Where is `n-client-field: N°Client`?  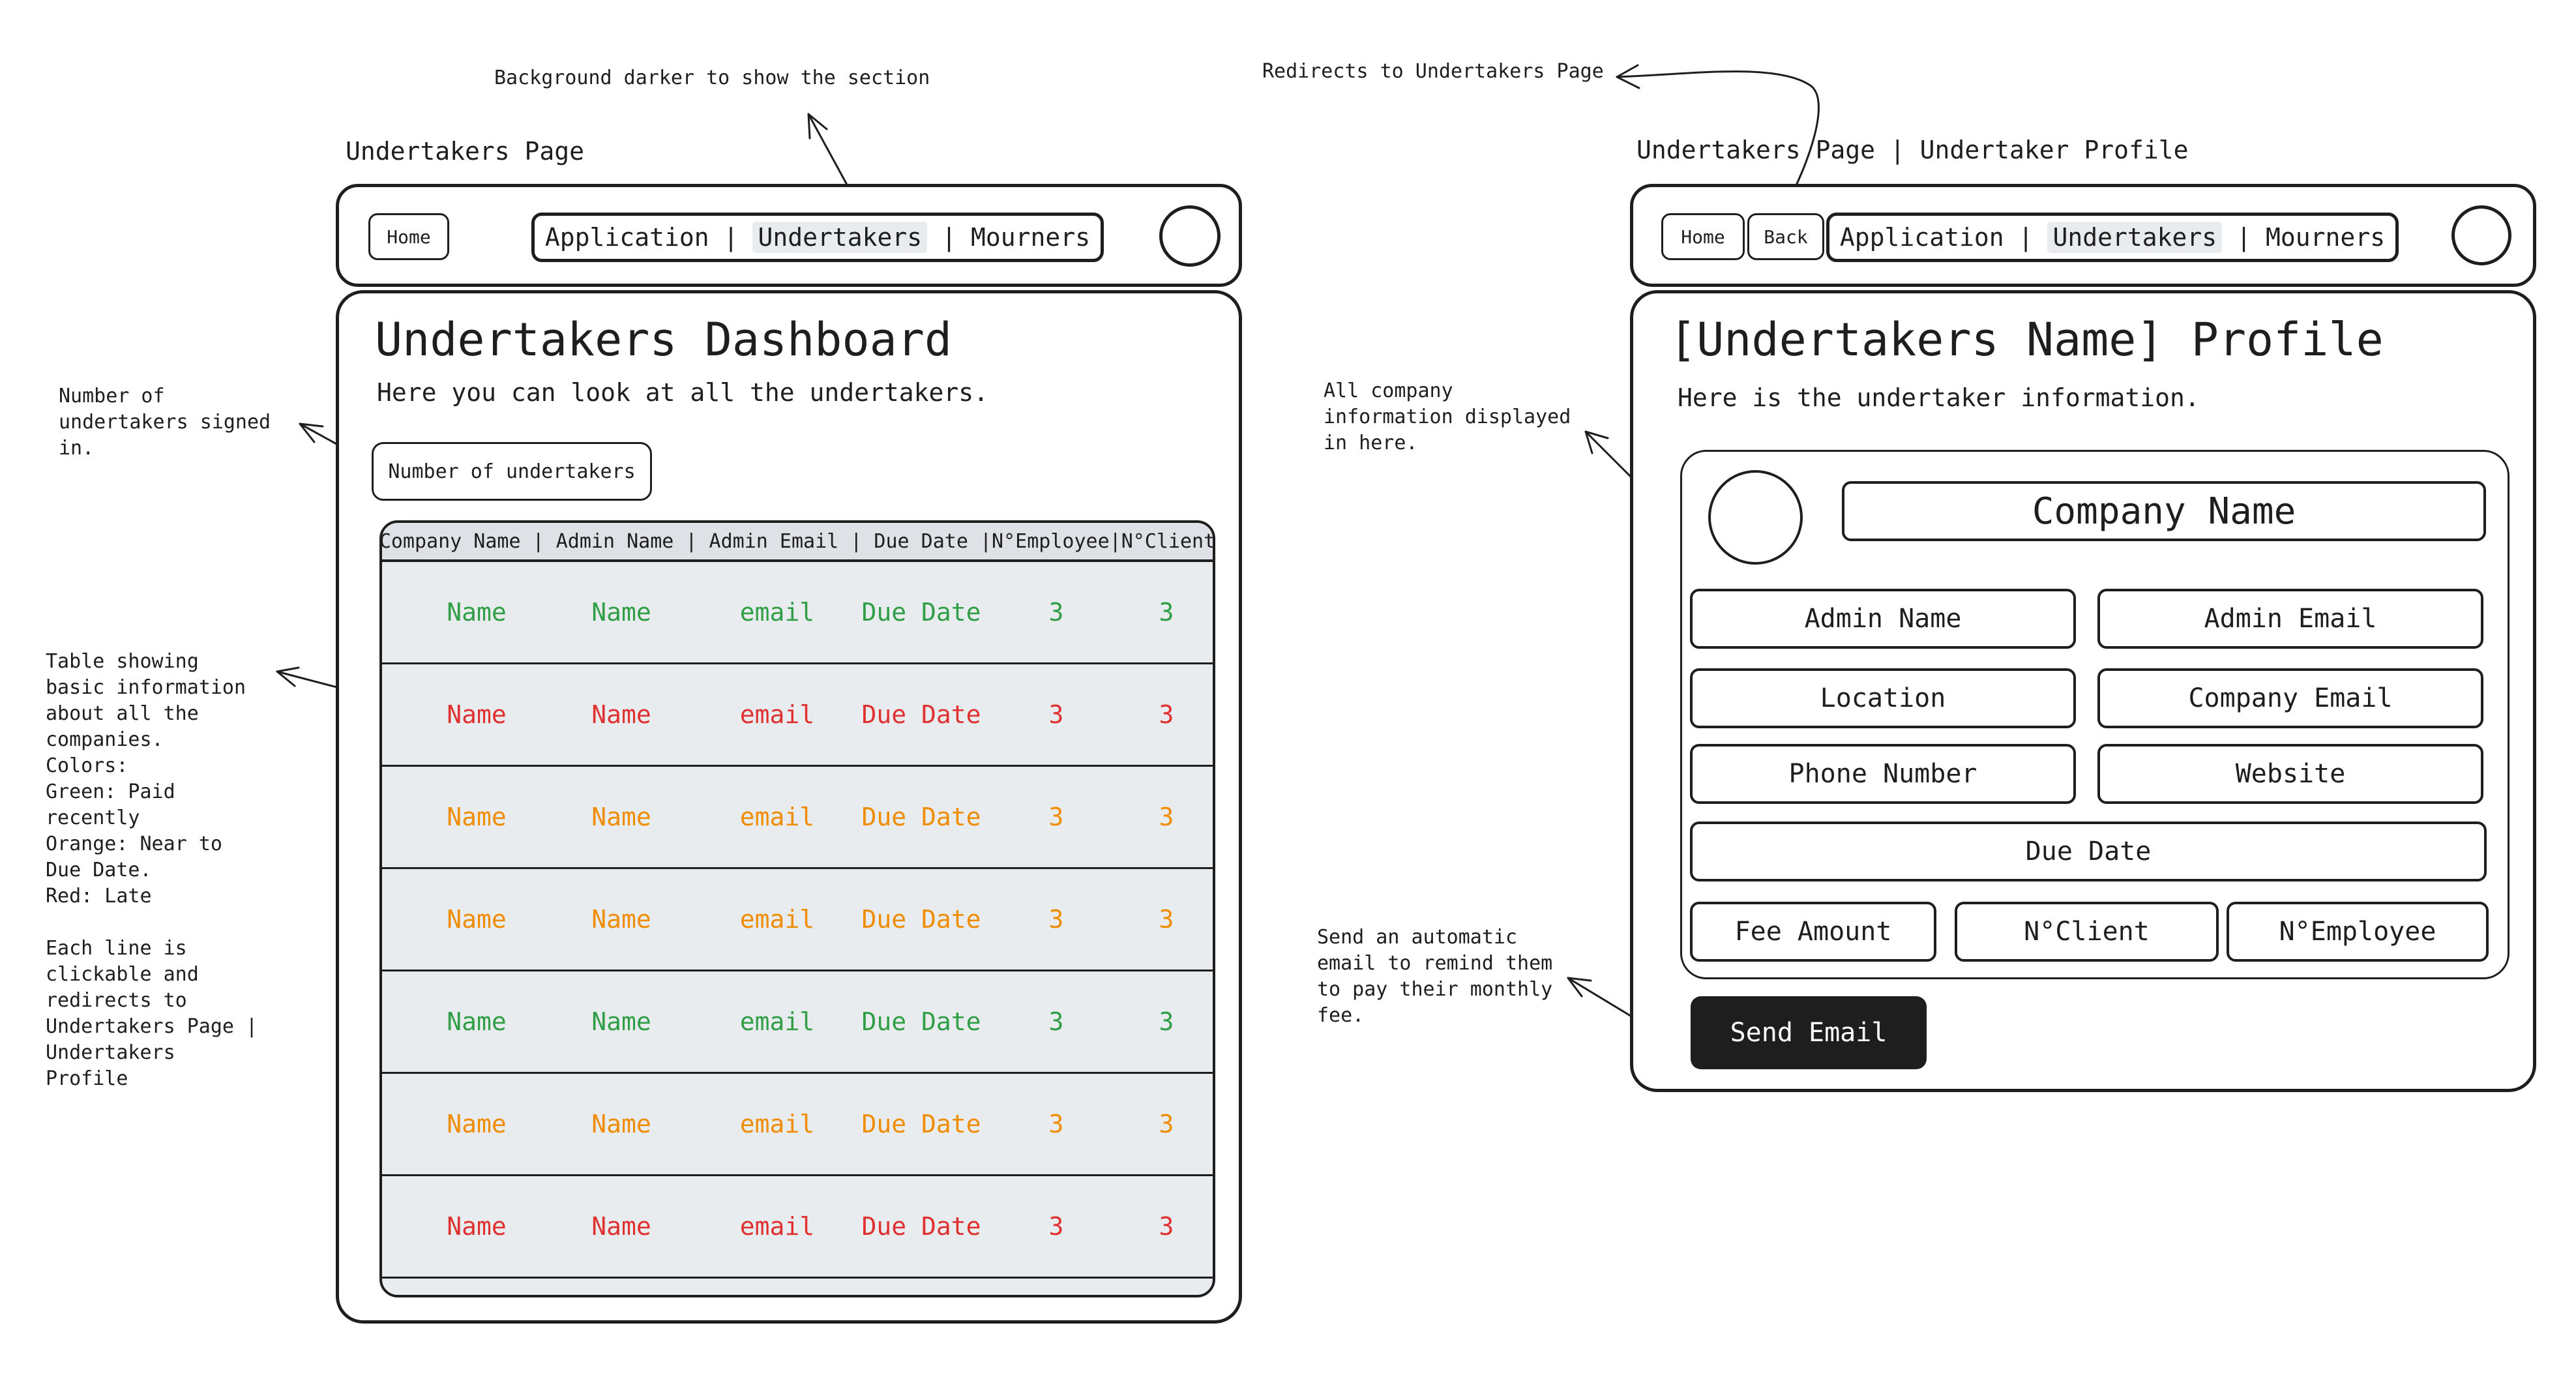
n-client-field: N°Client is located at coordinates (2087, 932).